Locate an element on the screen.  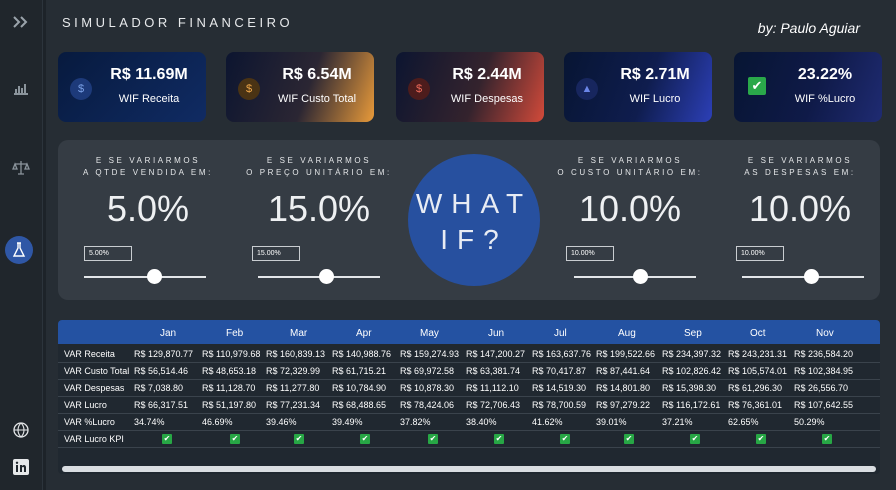
slider-thumb-preco is located at coordinates (326, 276).